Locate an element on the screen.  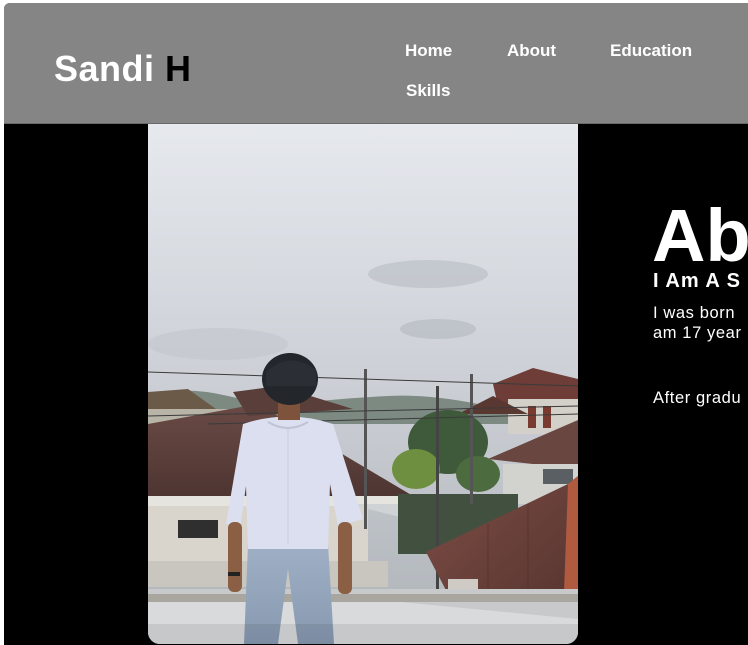
about-subheading: I Am A S is located at coordinates (697, 280).